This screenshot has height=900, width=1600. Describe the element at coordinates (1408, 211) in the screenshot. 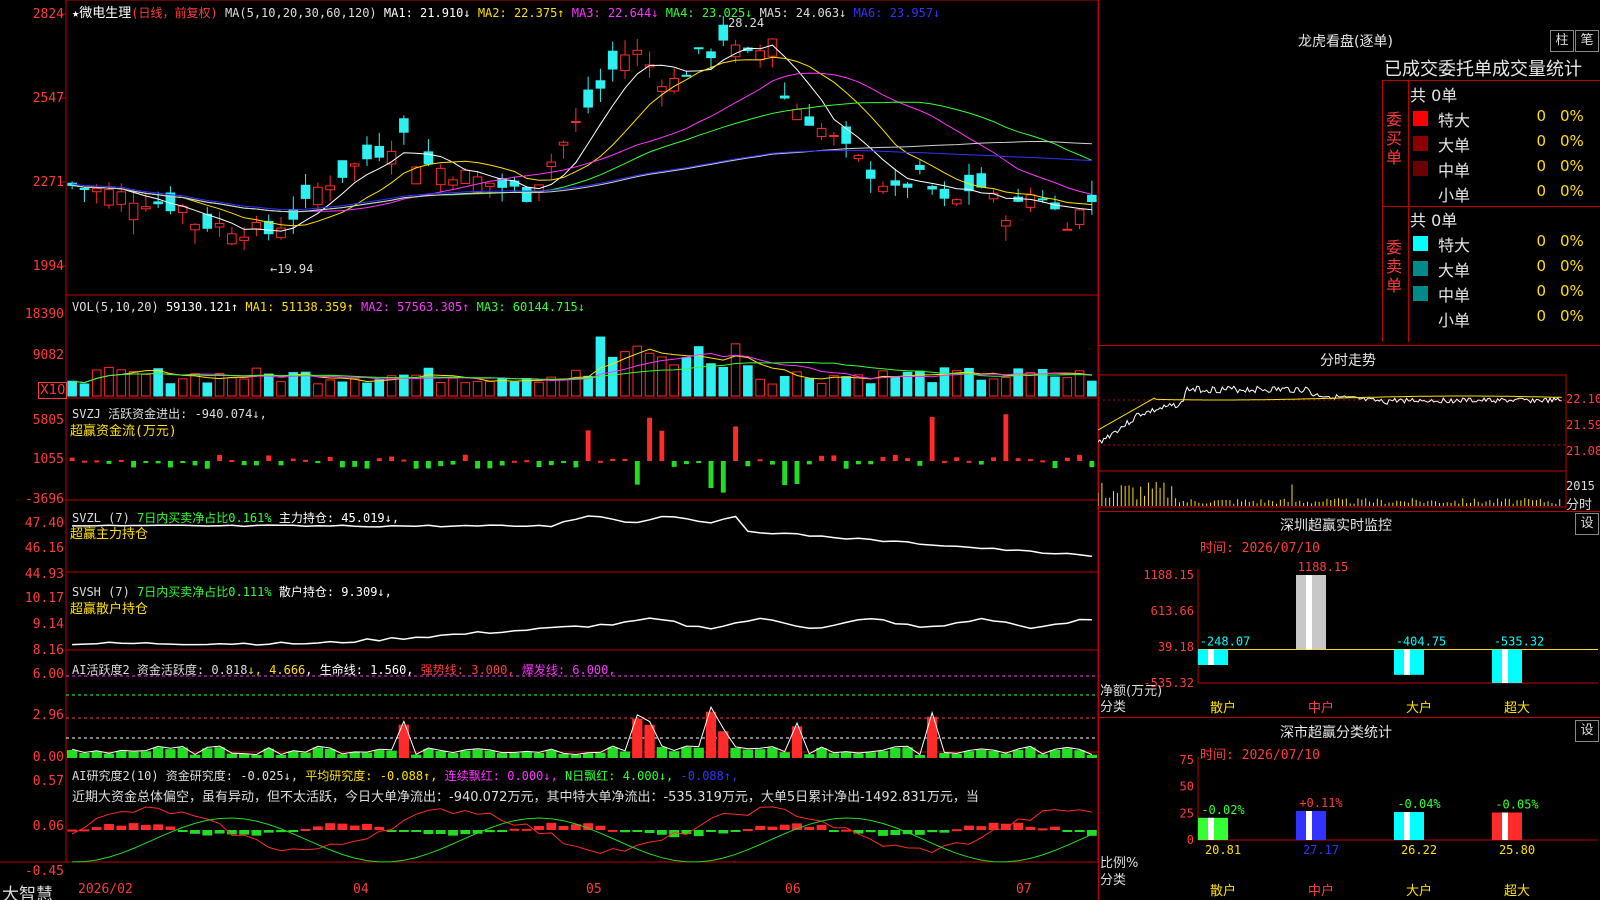

I see `lhb-col-divider` at that location.